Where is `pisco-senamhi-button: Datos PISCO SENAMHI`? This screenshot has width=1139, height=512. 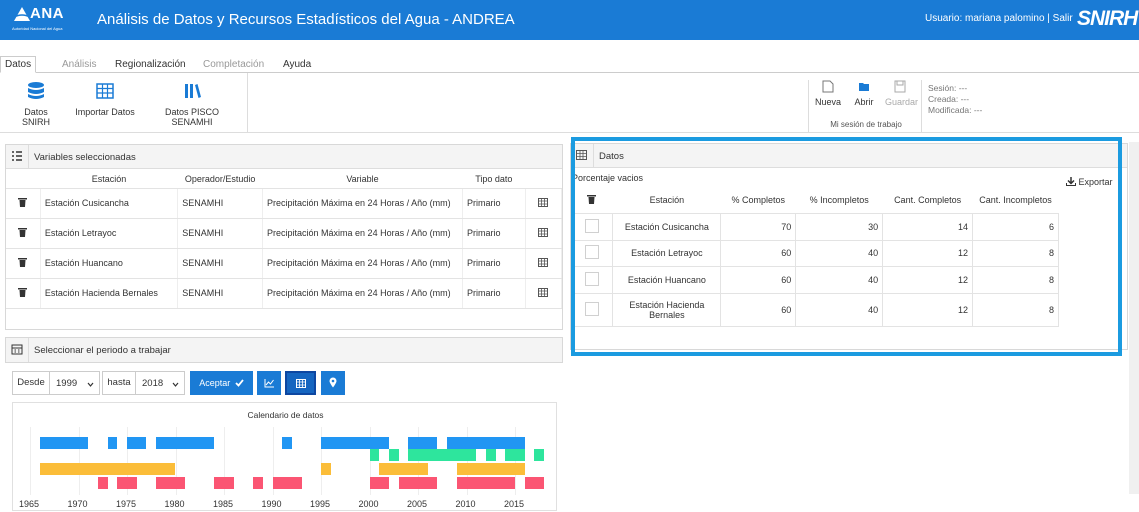
pisco-senamhi-button: Datos PISCO SENAMHI is located at coordinates (192, 104).